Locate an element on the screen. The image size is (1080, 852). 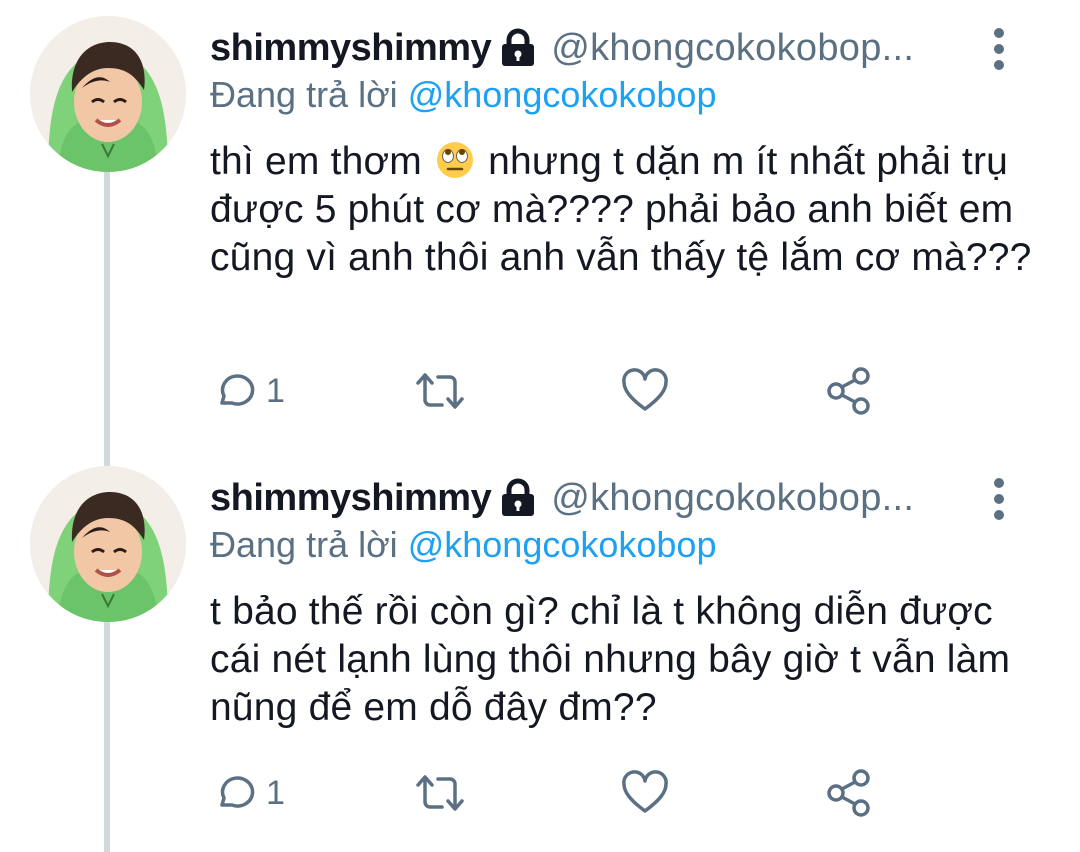
tweet-text-part: thì em thơm is located at coordinates (316, 161).